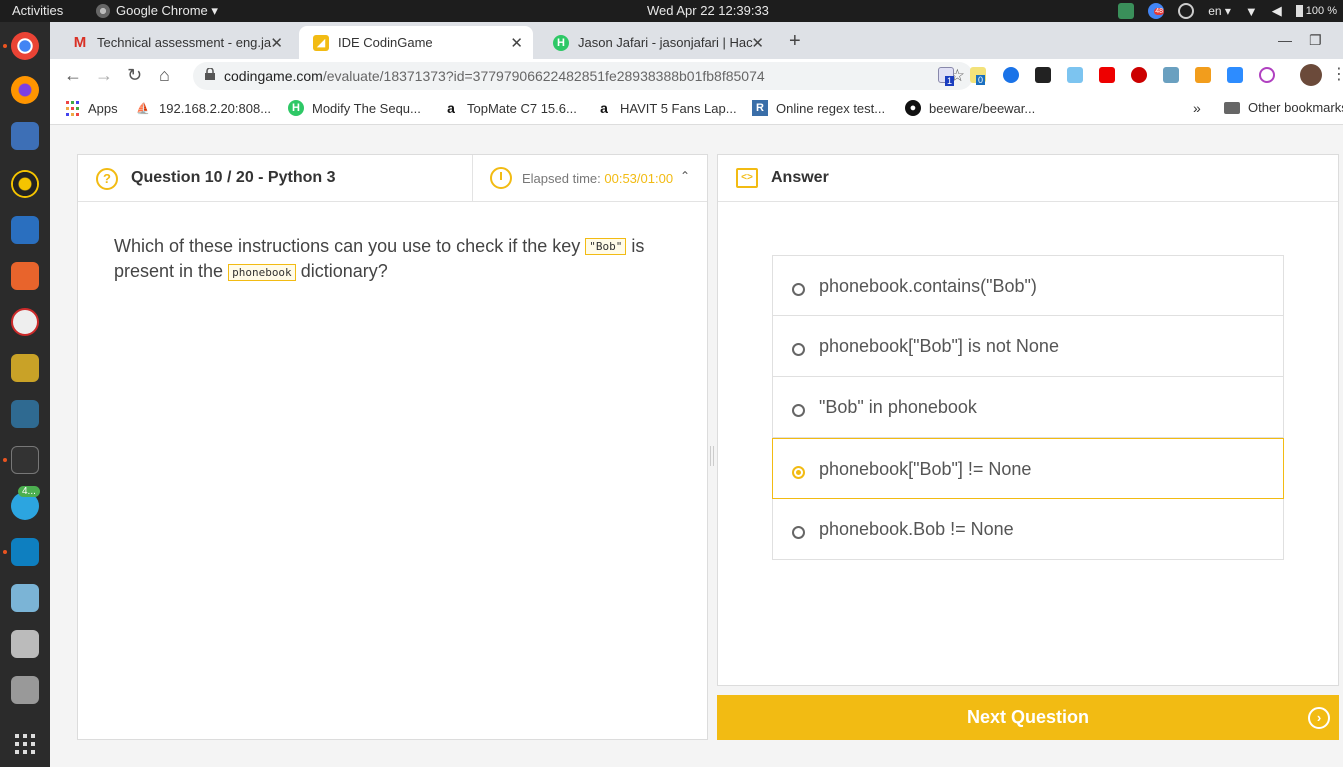 Image resolution: width=1343 pixels, height=767 pixels. Describe the element at coordinates (1285, 40) in the screenshot. I see `minimize-icon: —` at that location.